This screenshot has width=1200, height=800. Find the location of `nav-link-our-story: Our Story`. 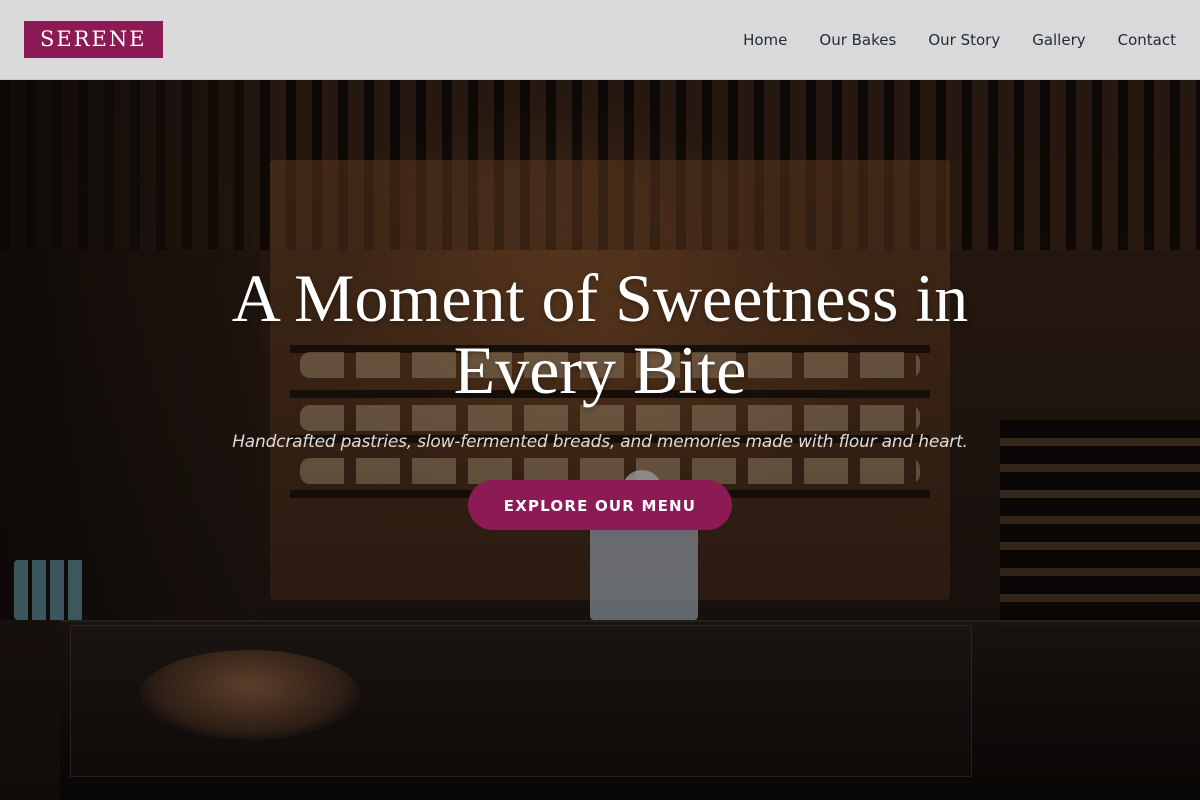

nav-link-our-story: Our Story is located at coordinates (964, 40).